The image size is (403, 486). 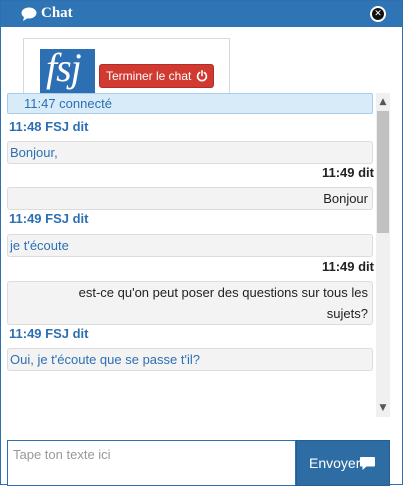 I want to click on scroll-up-icon: ▲, so click(x=383, y=102).